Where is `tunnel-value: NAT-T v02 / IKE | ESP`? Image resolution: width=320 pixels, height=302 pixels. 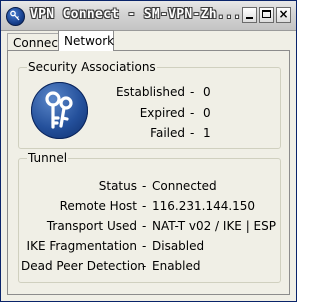 tunnel-value: NAT-T v02 / IKE | ESP is located at coordinates (214, 226).